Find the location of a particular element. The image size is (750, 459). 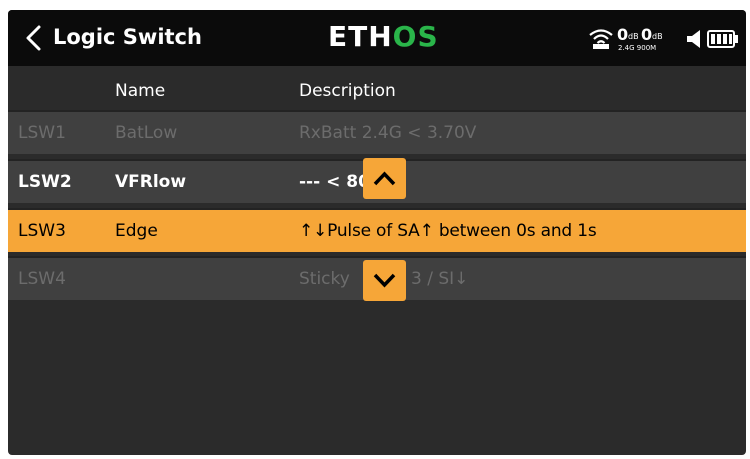

chevron-up-icon is located at coordinates (384, 178).